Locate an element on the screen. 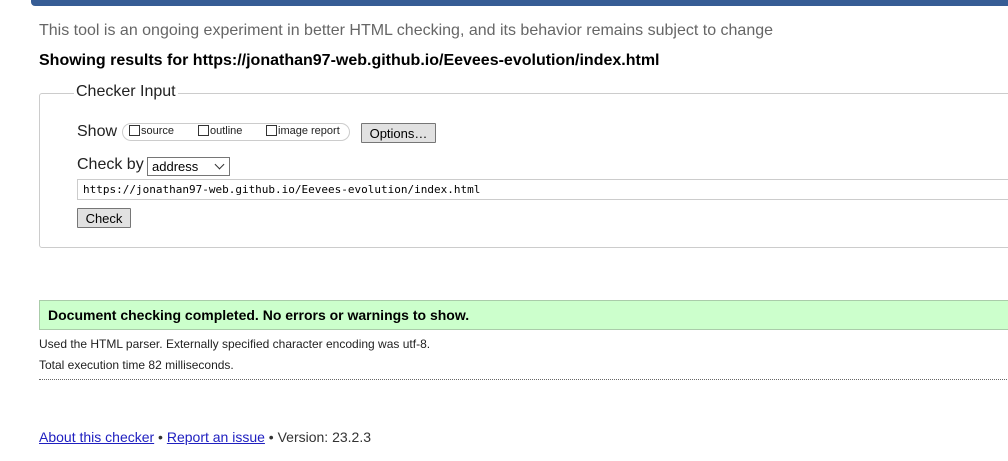 This screenshot has height=461, width=1008. source-option: source is located at coordinates (151, 131).